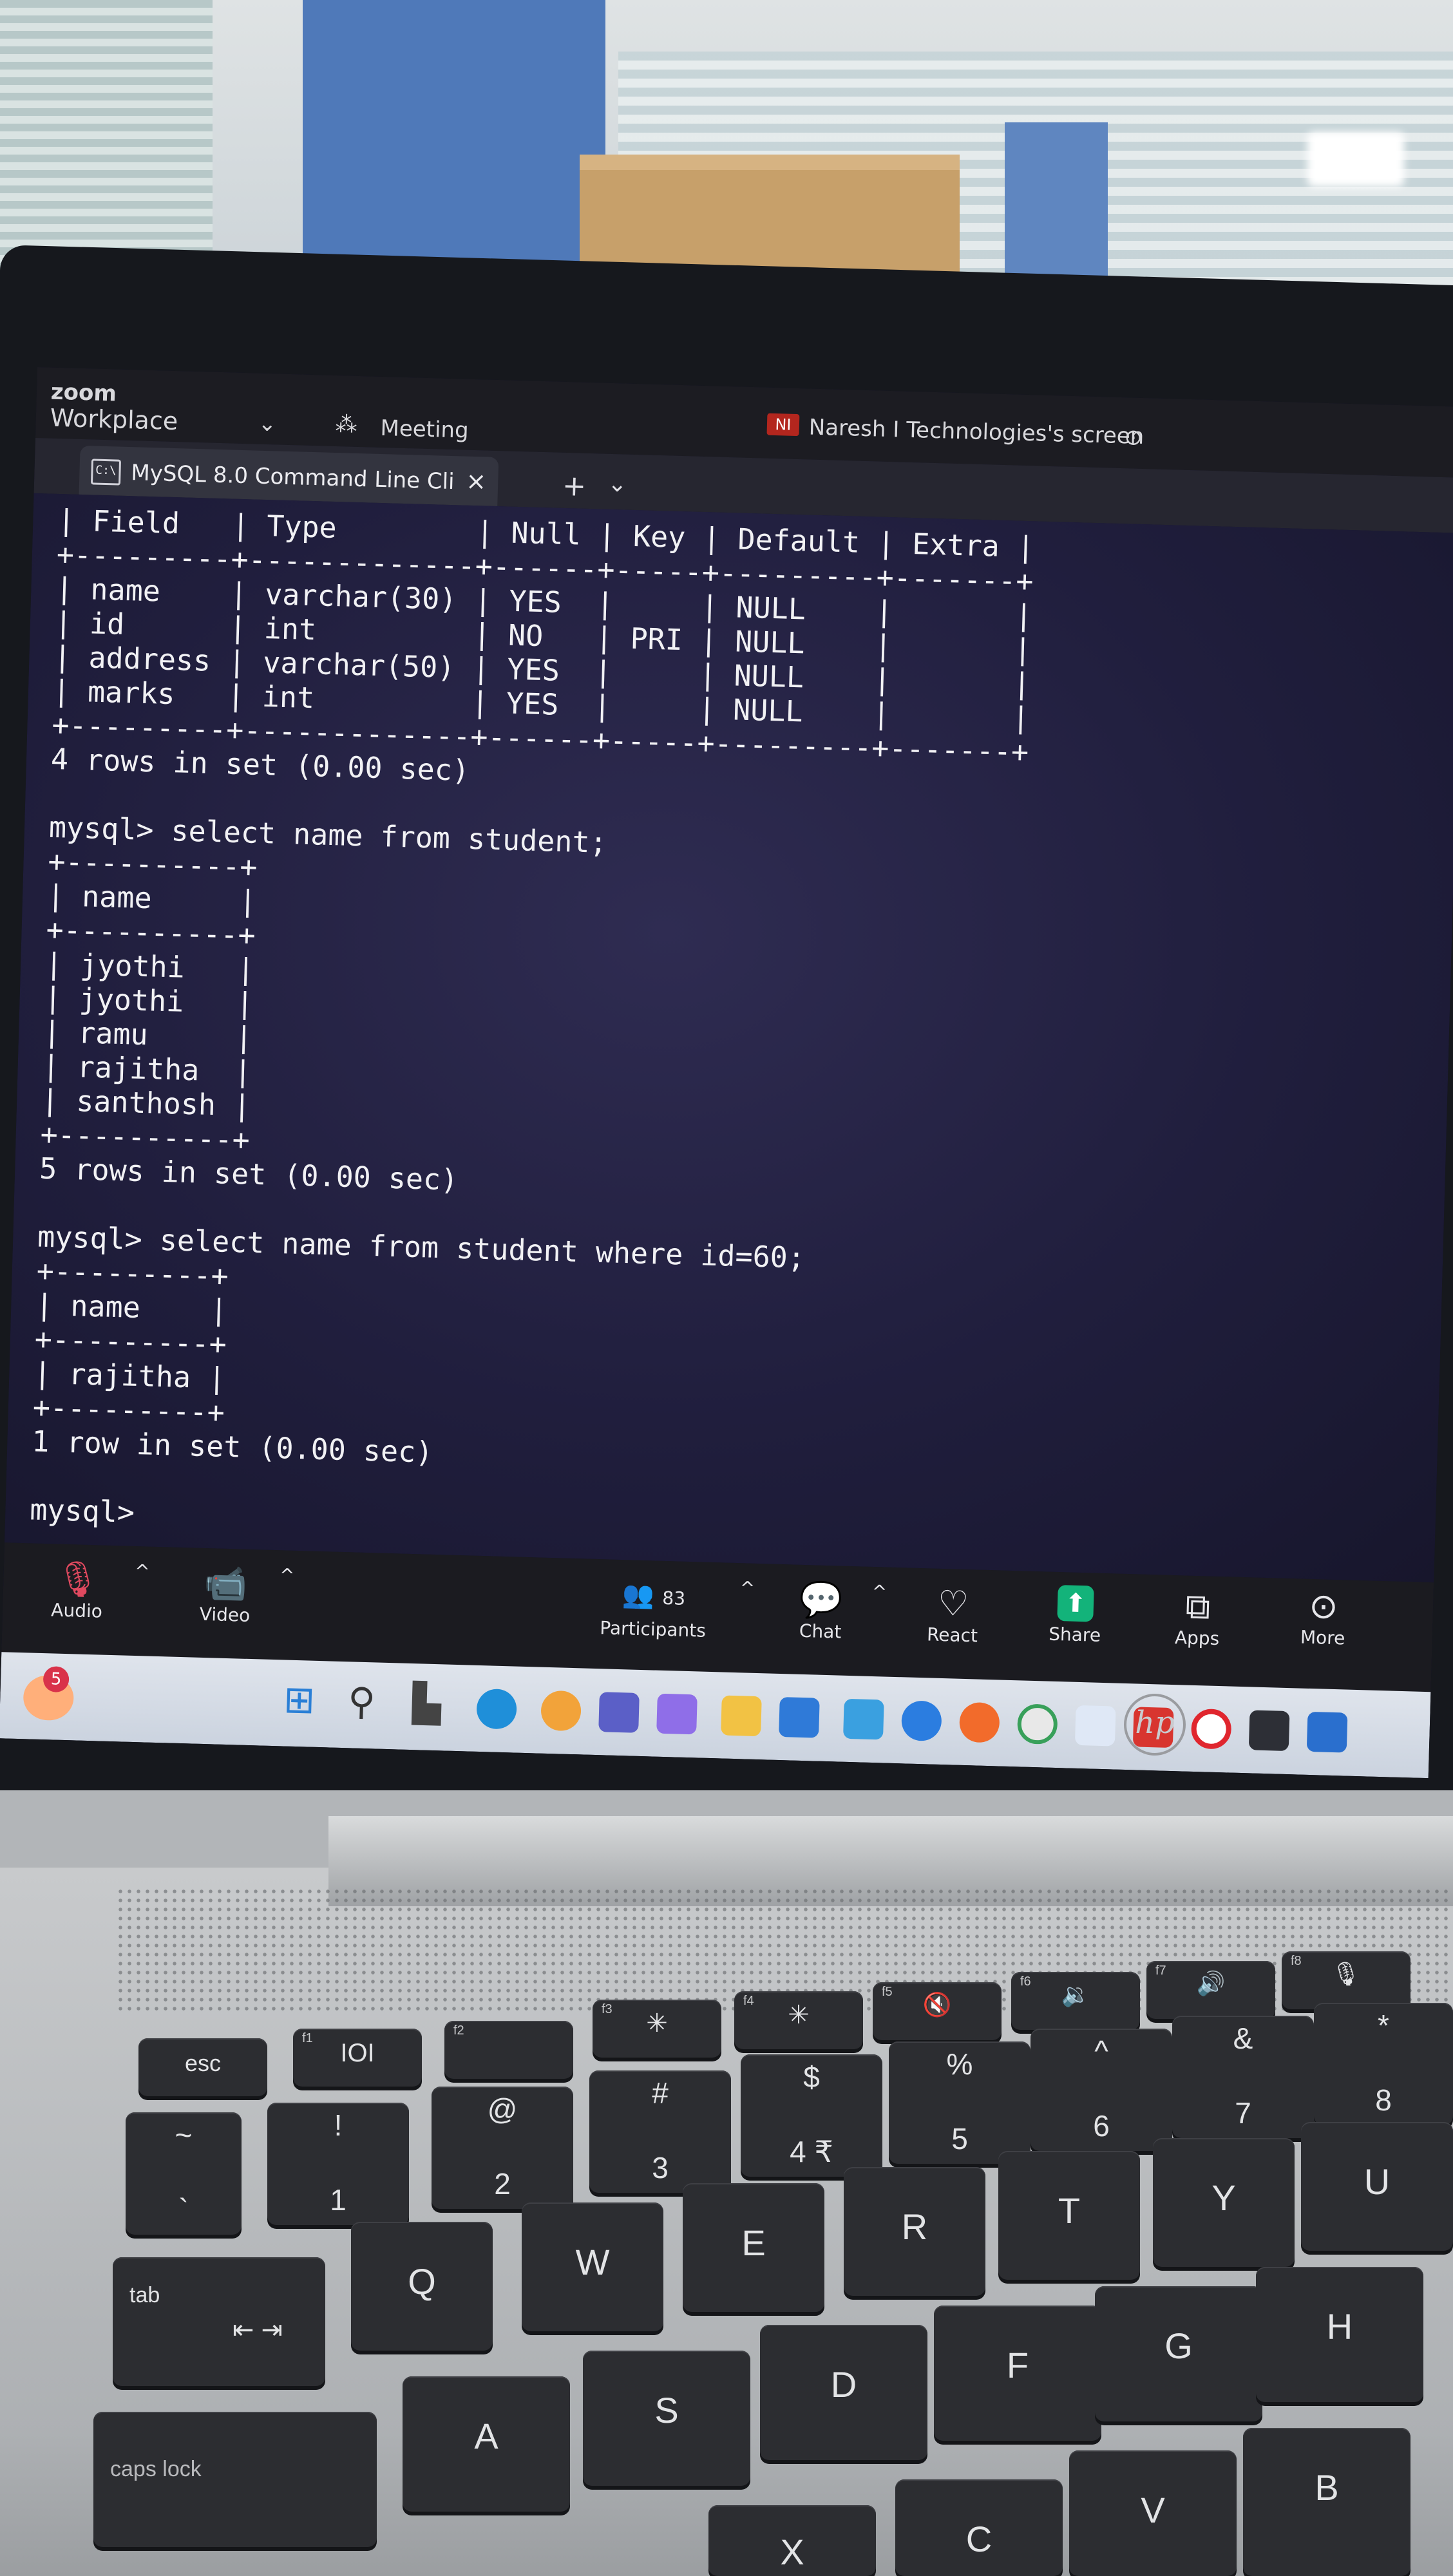 This screenshot has height=2576, width=1453. Describe the element at coordinates (424, 430) in the screenshot. I see `meeting-tab: Meeting` at that location.